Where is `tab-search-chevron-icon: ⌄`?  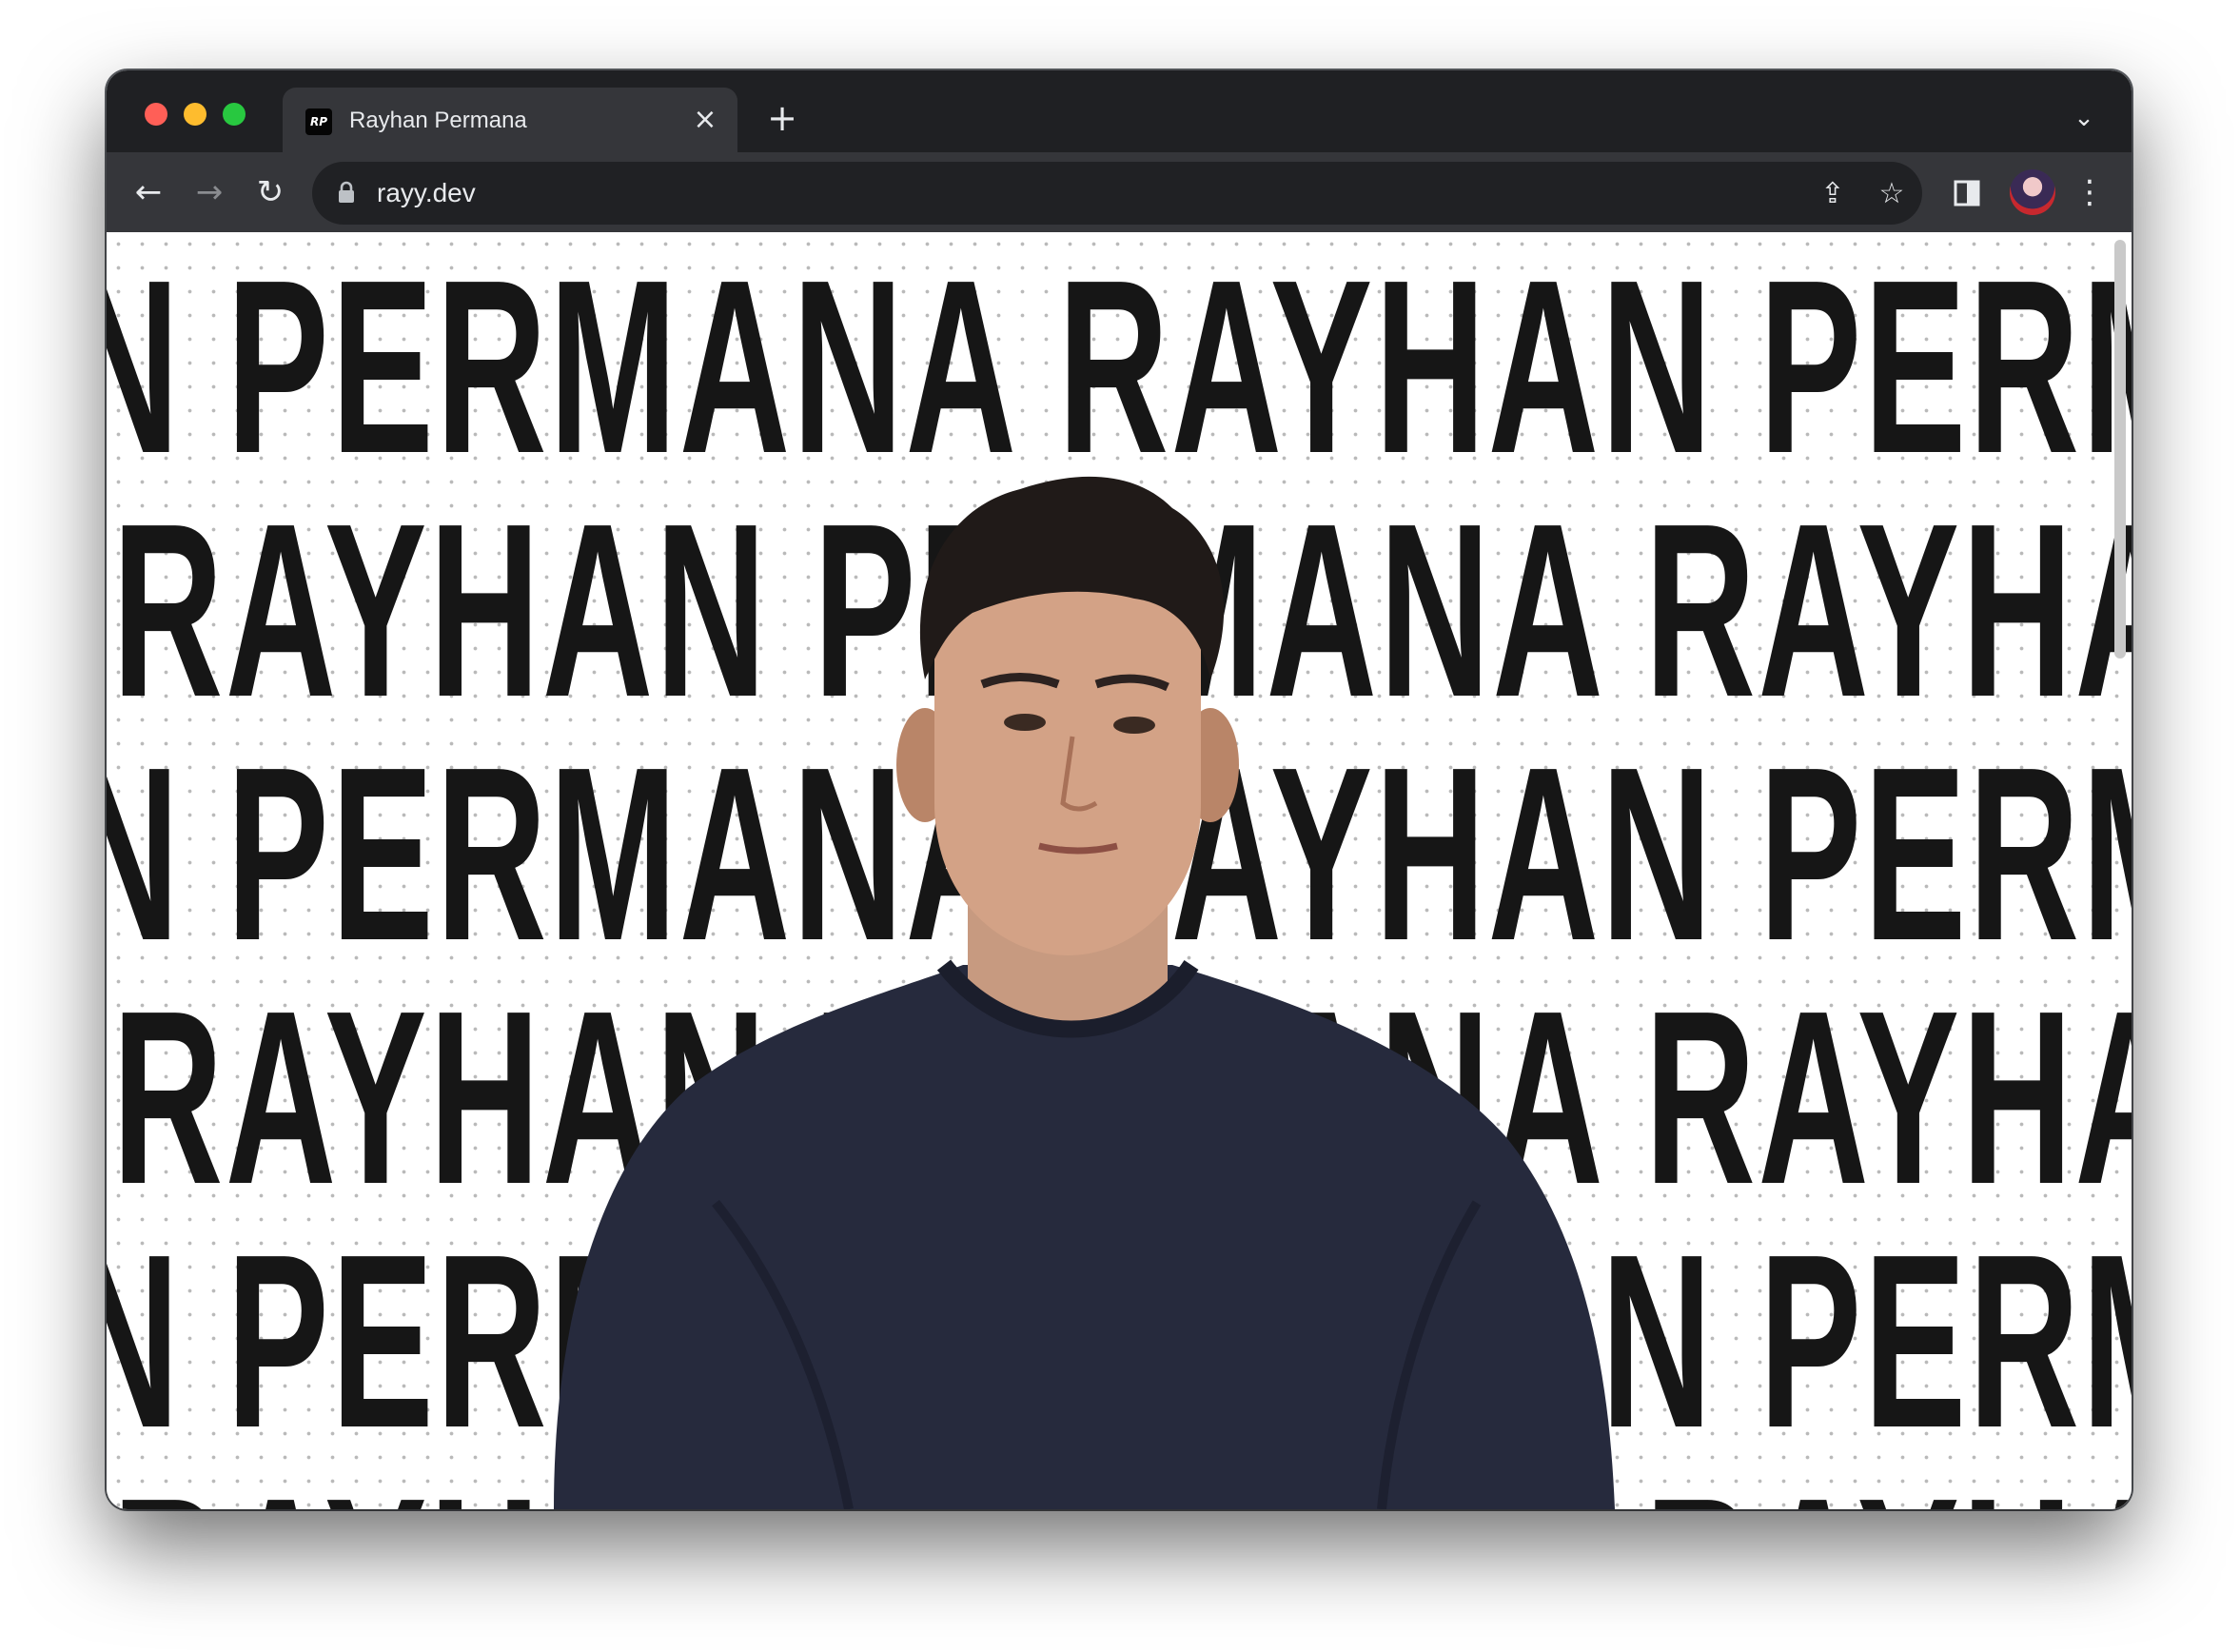 tab-search-chevron-icon: ⌄ is located at coordinates (2084, 118).